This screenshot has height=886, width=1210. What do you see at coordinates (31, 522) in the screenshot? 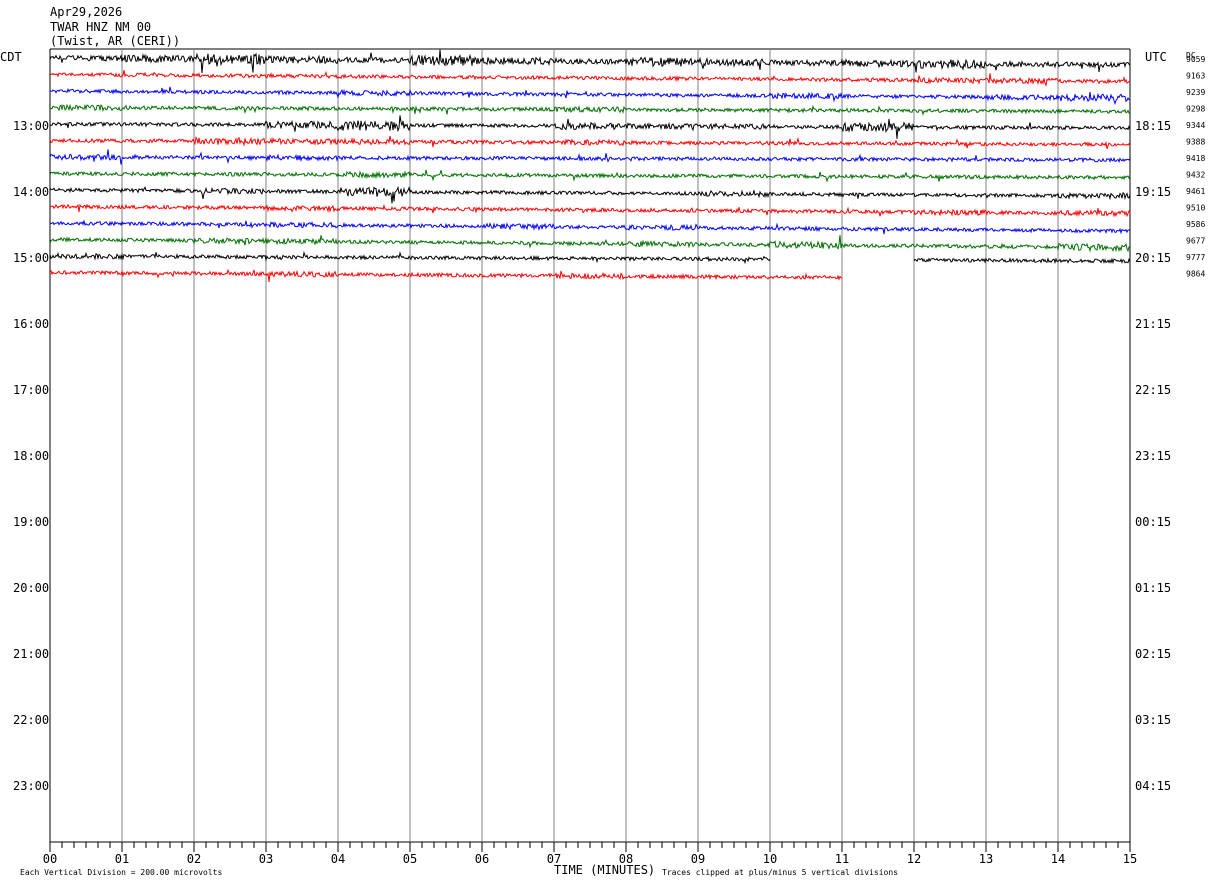
I see `left-hour-label: 19:00` at bounding box center [31, 522].